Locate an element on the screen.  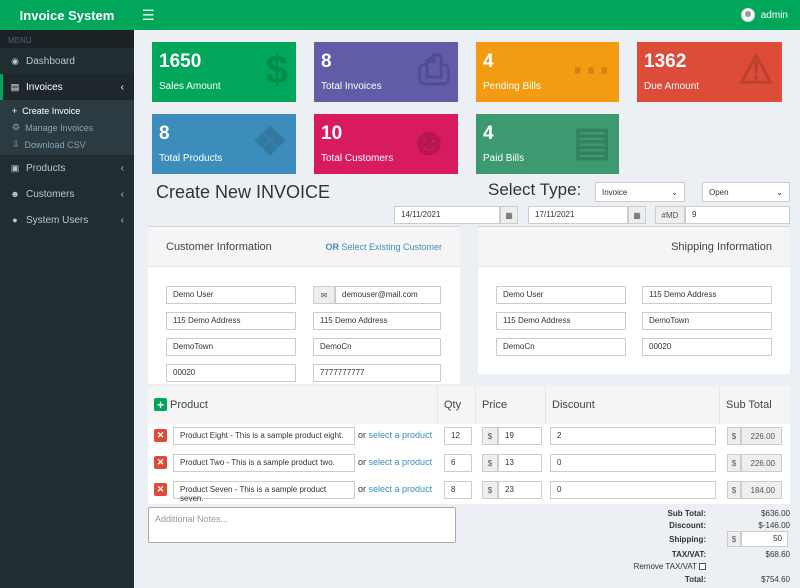
shipping-address1-field: 115 Demo Address is located at coordinates (707, 295).